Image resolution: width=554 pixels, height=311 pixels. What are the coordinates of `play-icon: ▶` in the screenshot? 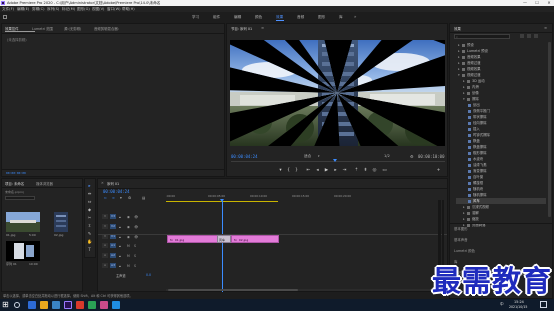 It's located at (326, 170).